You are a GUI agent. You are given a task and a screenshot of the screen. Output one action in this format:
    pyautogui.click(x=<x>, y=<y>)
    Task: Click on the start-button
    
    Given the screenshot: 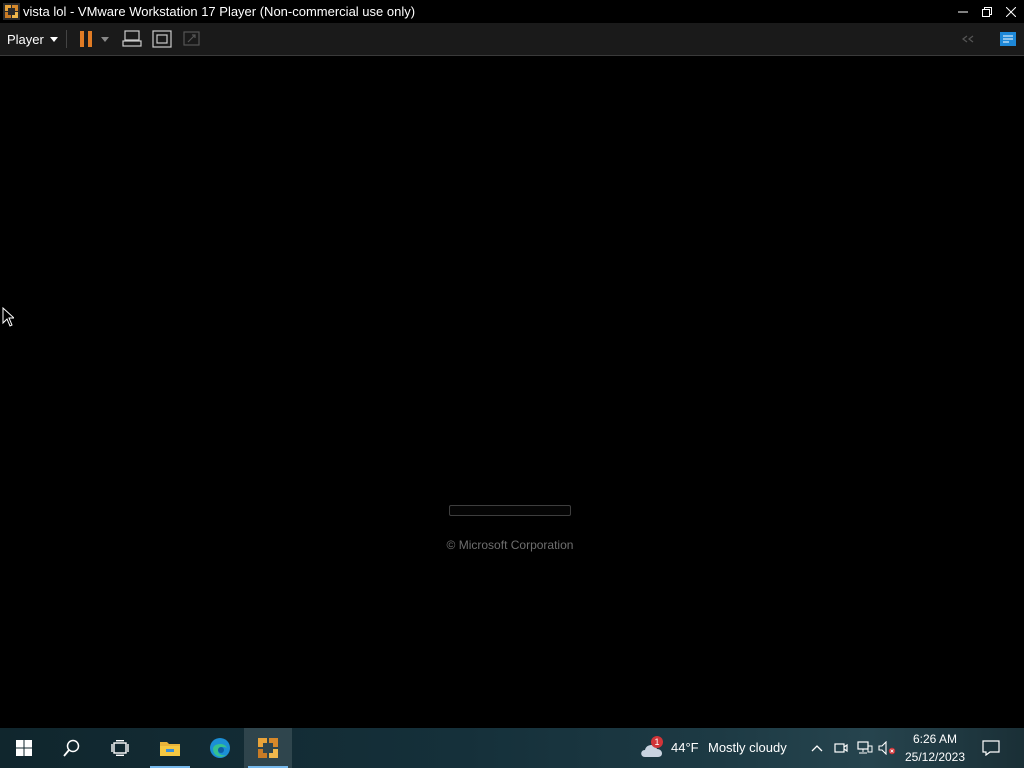 What is the action you would take?
    pyautogui.click(x=24, y=748)
    